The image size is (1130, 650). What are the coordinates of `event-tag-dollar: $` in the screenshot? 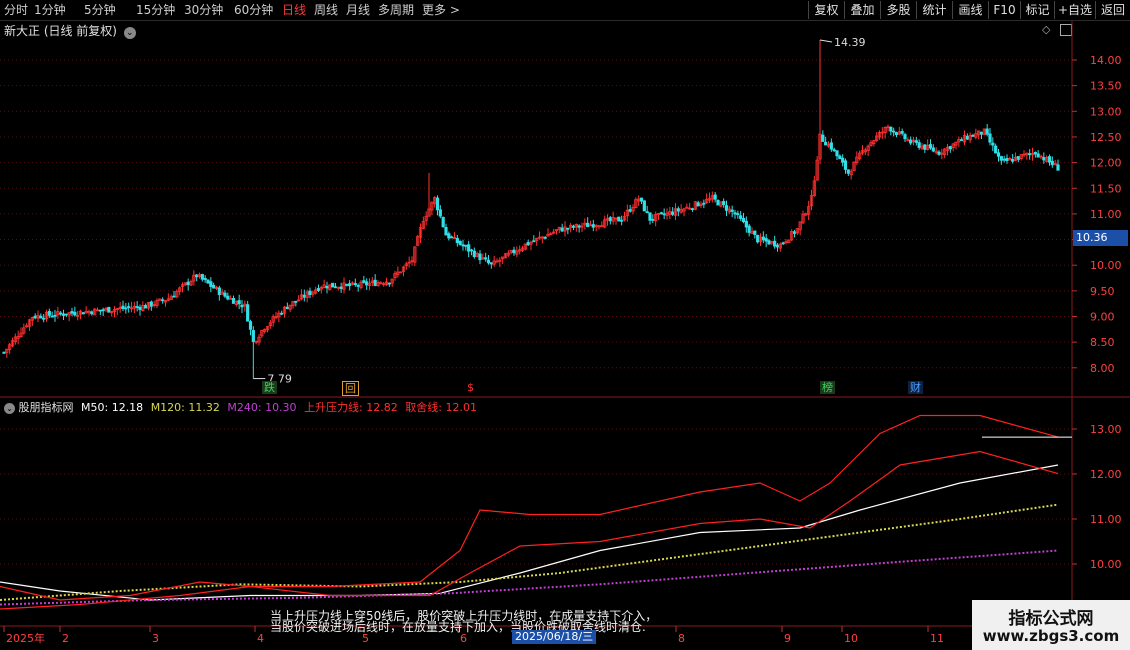 It's located at (470, 387).